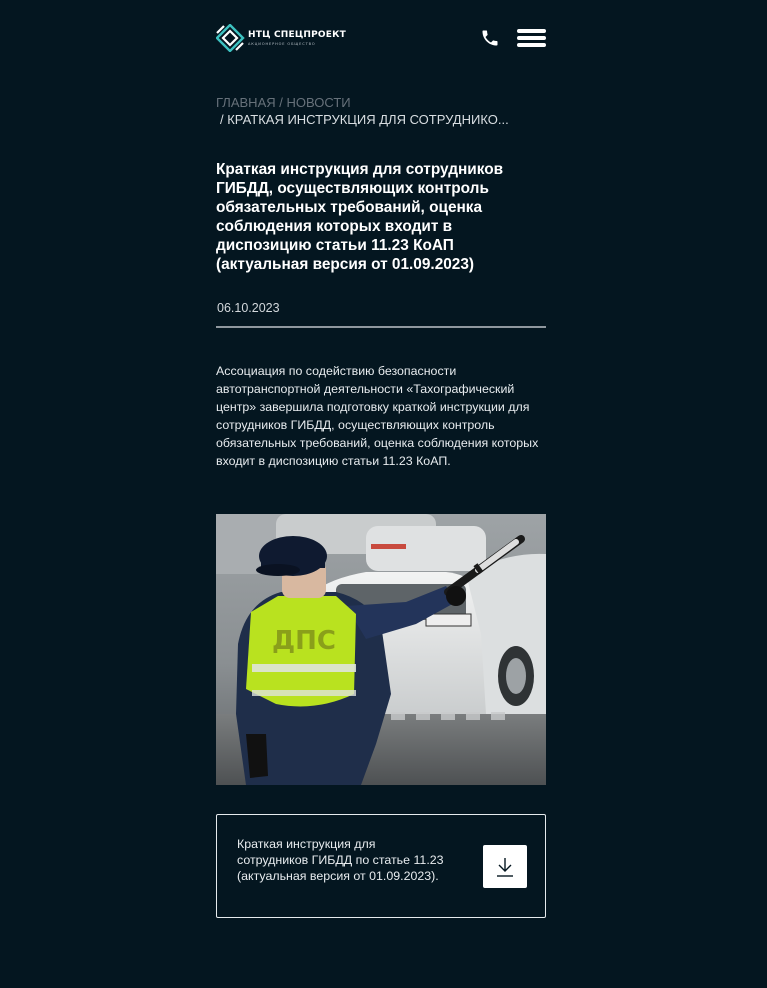 This screenshot has width=767, height=988. What do you see at coordinates (297, 34) in the screenshot?
I see `logo-name: НТЦ СПЕЦПРОЕКТ` at bounding box center [297, 34].